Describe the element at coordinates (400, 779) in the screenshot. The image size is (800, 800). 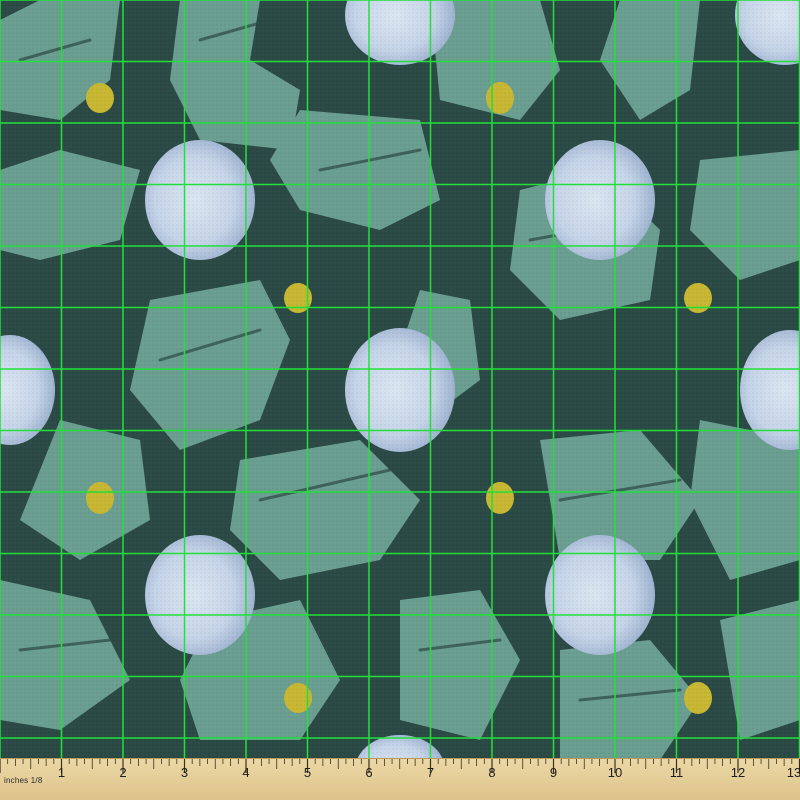
I see `ruler: inches 1/8 1 2 3 4 5 6 7 8 9 10 11 12 13` at that location.